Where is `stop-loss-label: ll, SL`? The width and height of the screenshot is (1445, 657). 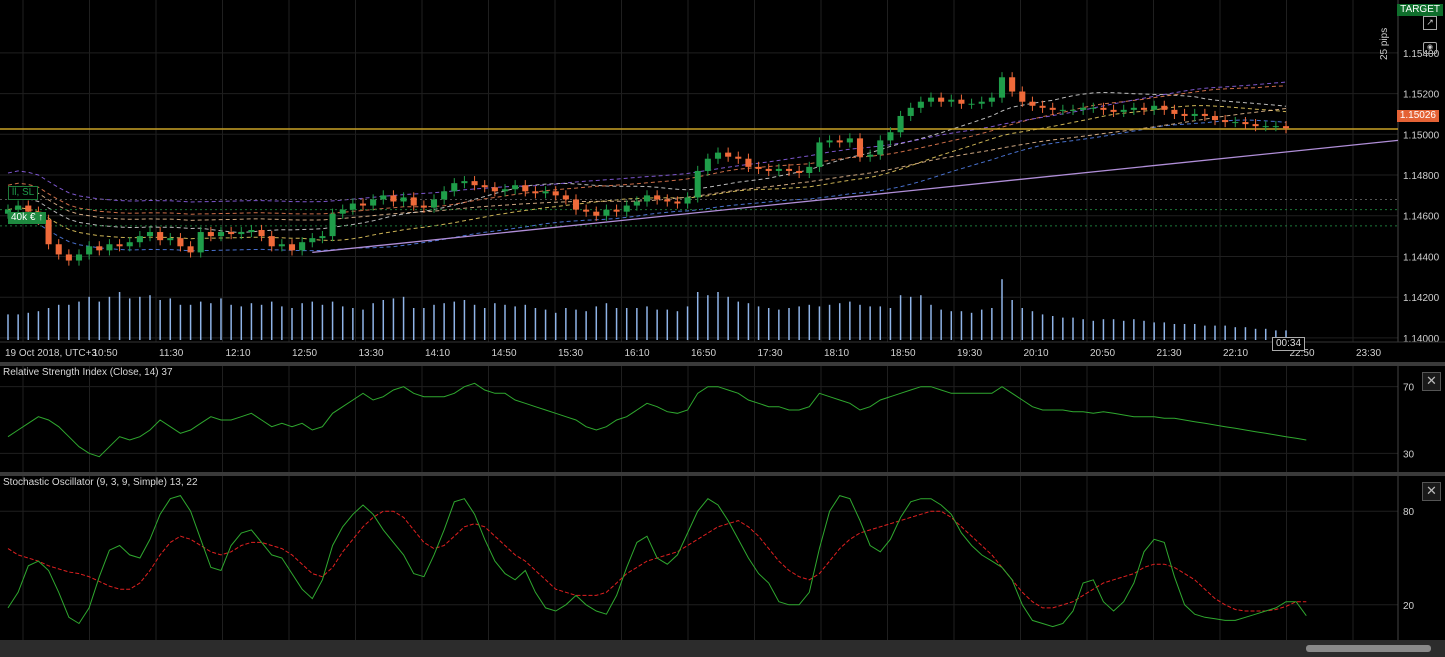
stop-loss-label: ll, SL is located at coordinates (23, 193).